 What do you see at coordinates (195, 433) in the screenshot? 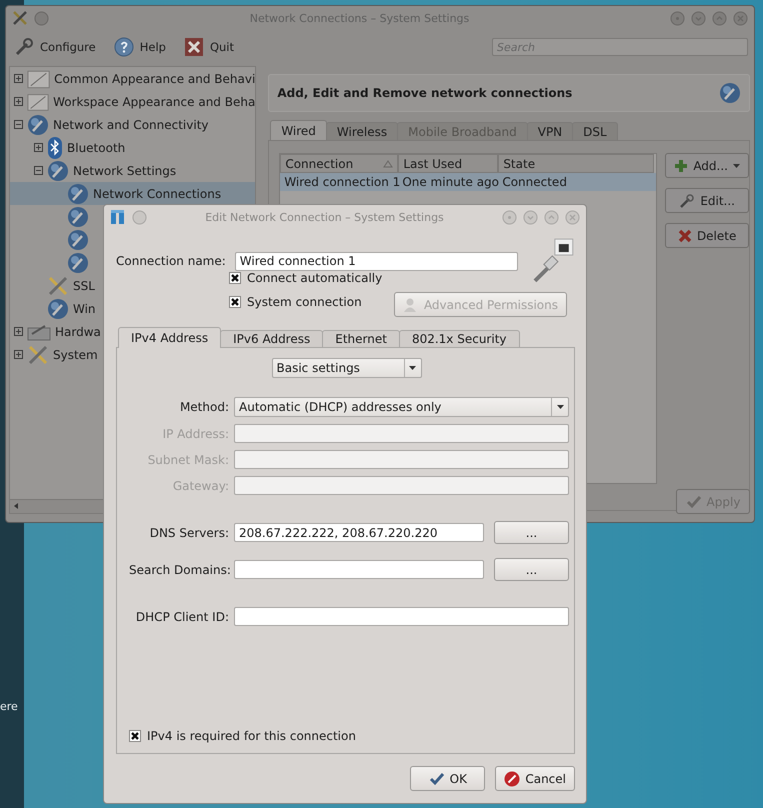
I see `field-label: IP Address:` at bounding box center [195, 433].